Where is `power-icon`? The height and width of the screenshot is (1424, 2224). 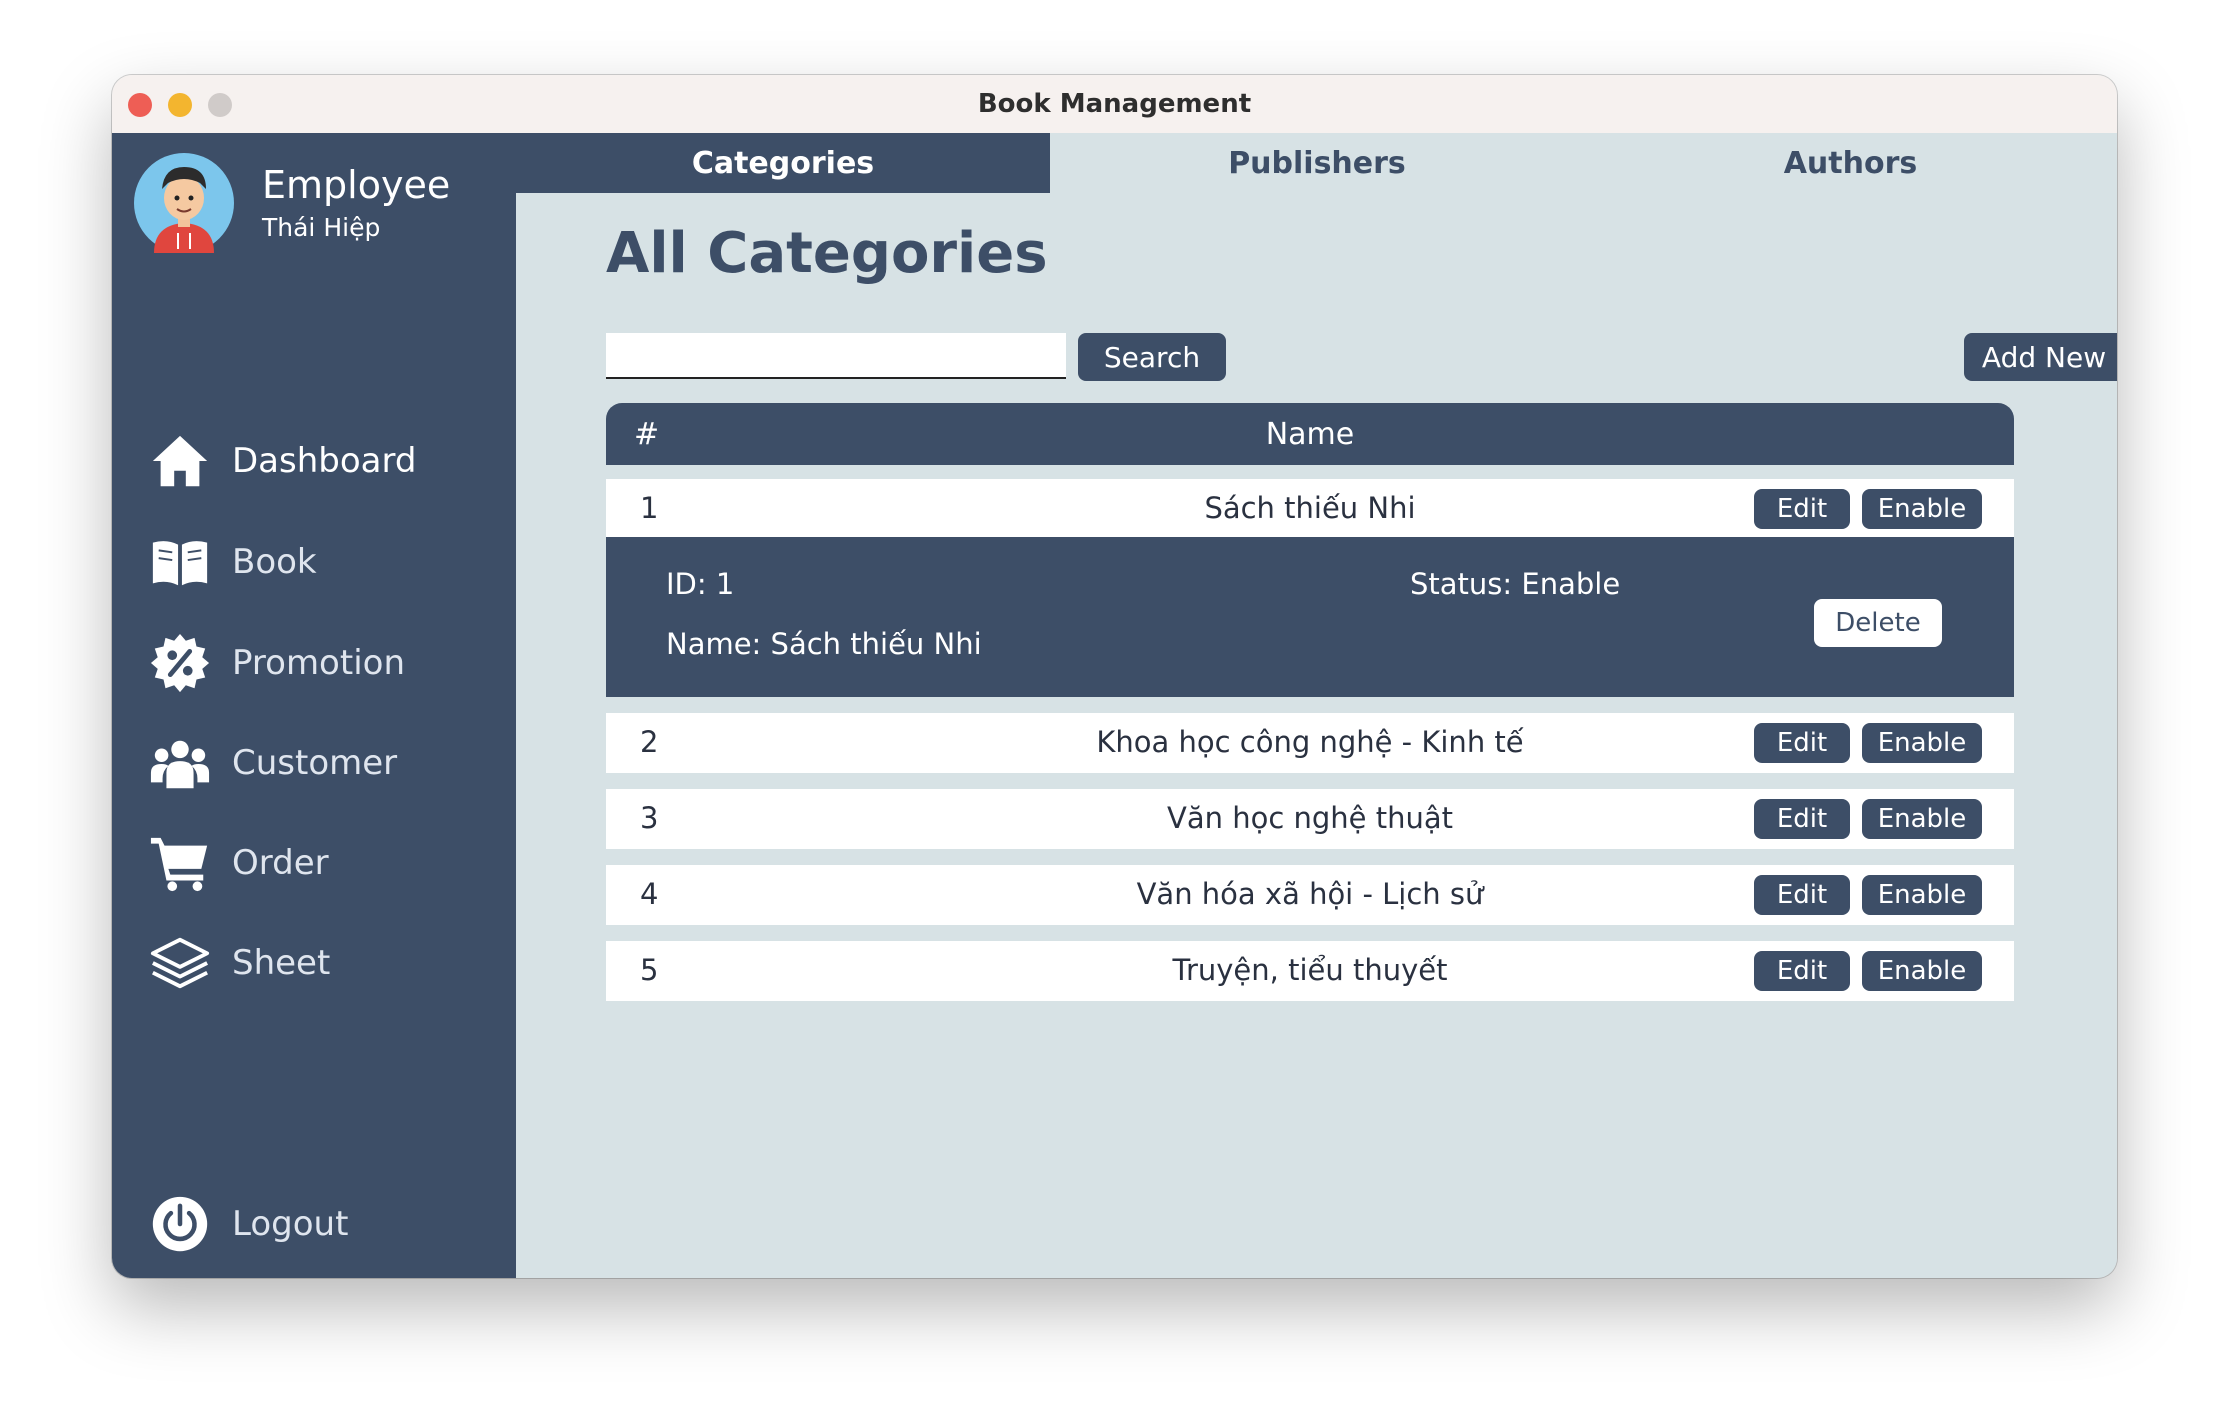 power-icon is located at coordinates (180, 1224).